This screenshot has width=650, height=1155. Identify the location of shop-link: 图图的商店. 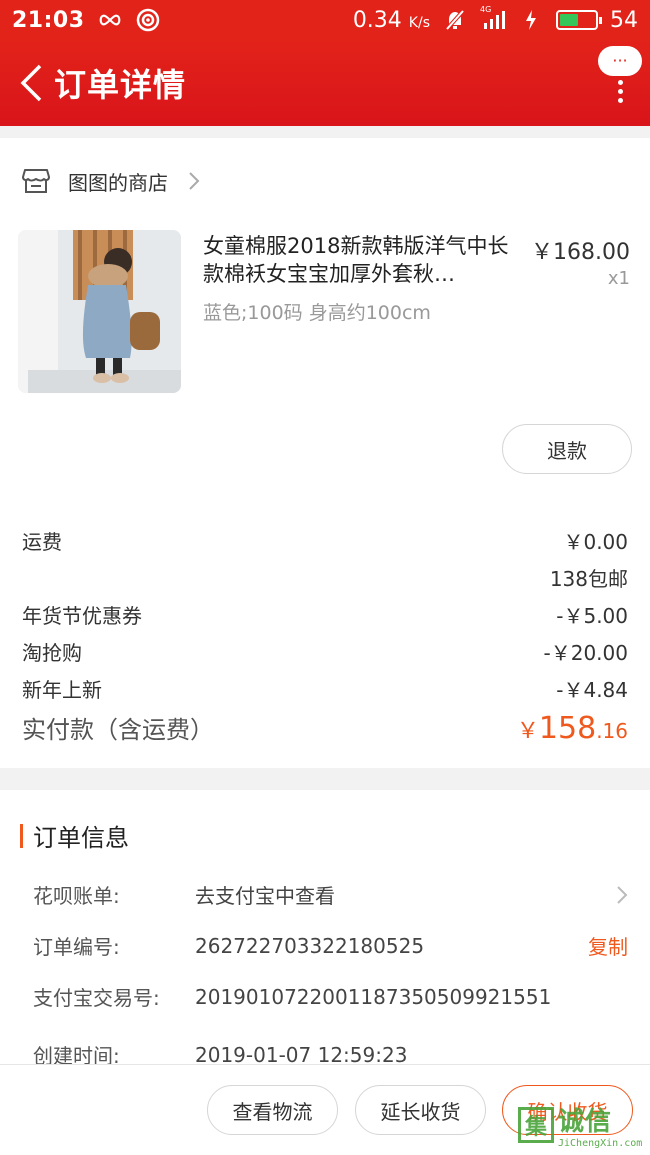
(111, 181).